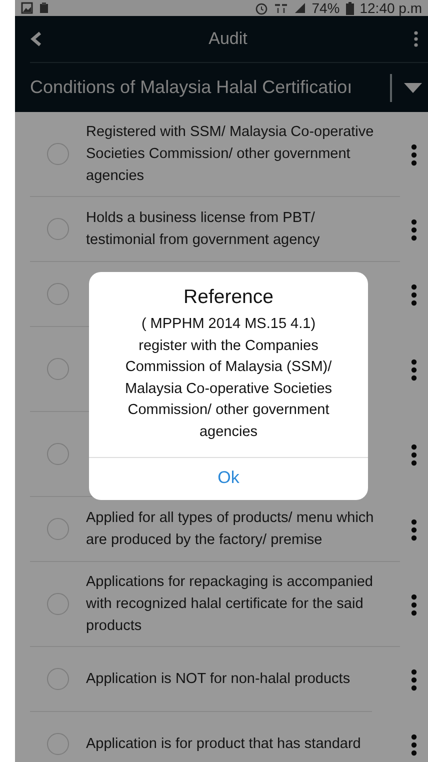  What do you see at coordinates (416, 39) in the screenshot?
I see `more-menu-icon` at bounding box center [416, 39].